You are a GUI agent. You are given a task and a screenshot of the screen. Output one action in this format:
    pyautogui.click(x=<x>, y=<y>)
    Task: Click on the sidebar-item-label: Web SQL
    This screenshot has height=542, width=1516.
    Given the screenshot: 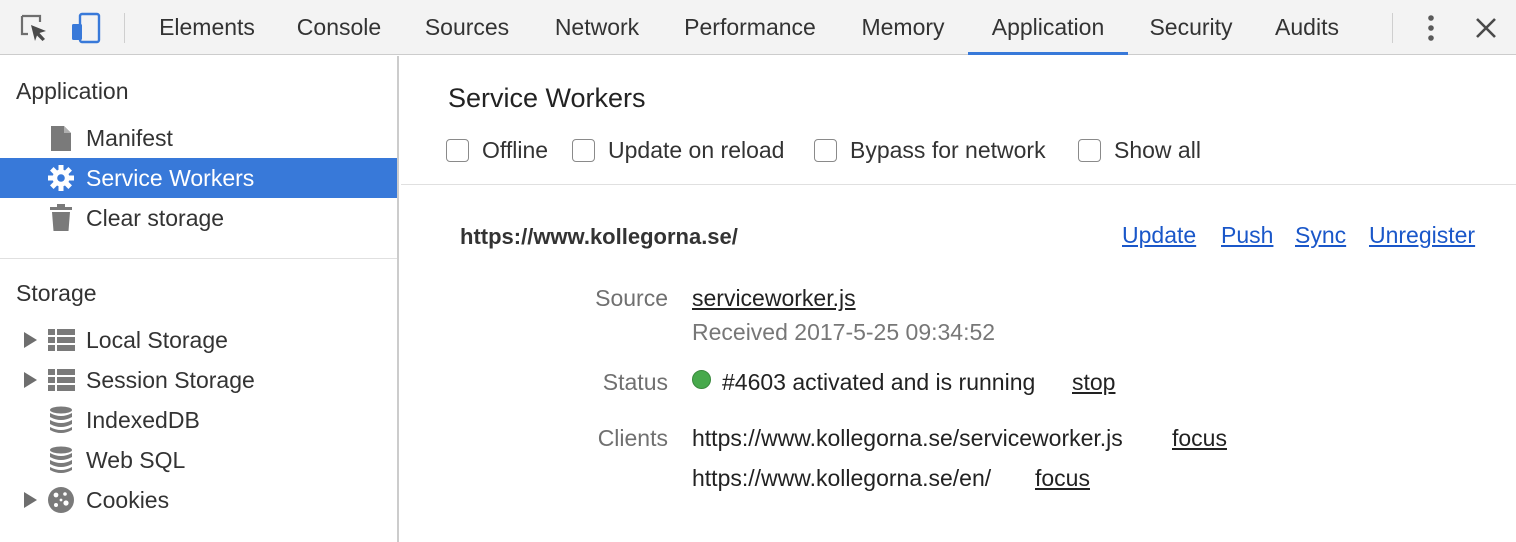 What is the action you would take?
    pyautogui.click(x=136, y=460)
    